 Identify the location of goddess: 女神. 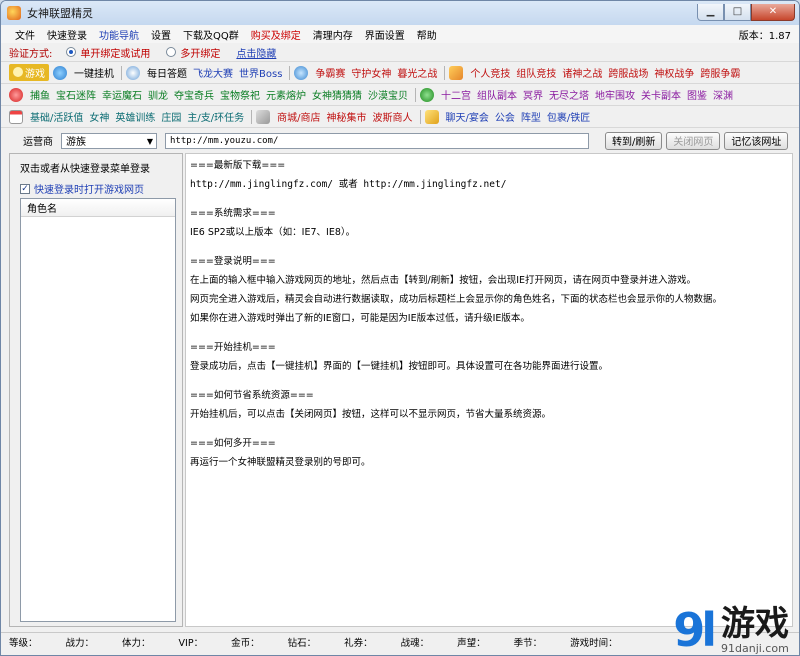
(99, 116).